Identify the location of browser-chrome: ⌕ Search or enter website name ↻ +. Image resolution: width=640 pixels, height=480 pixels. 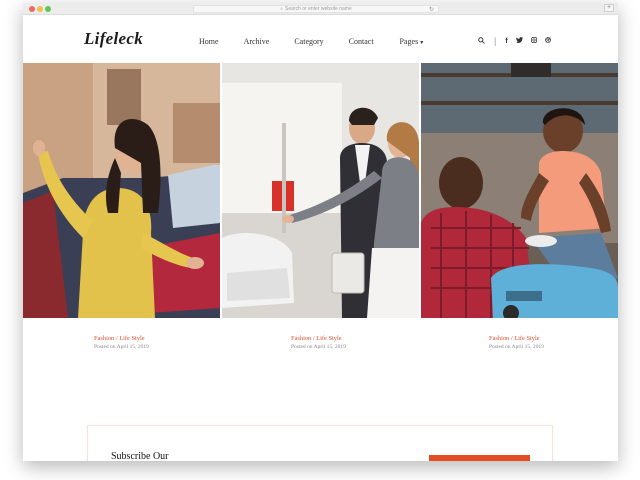
(320, 9).